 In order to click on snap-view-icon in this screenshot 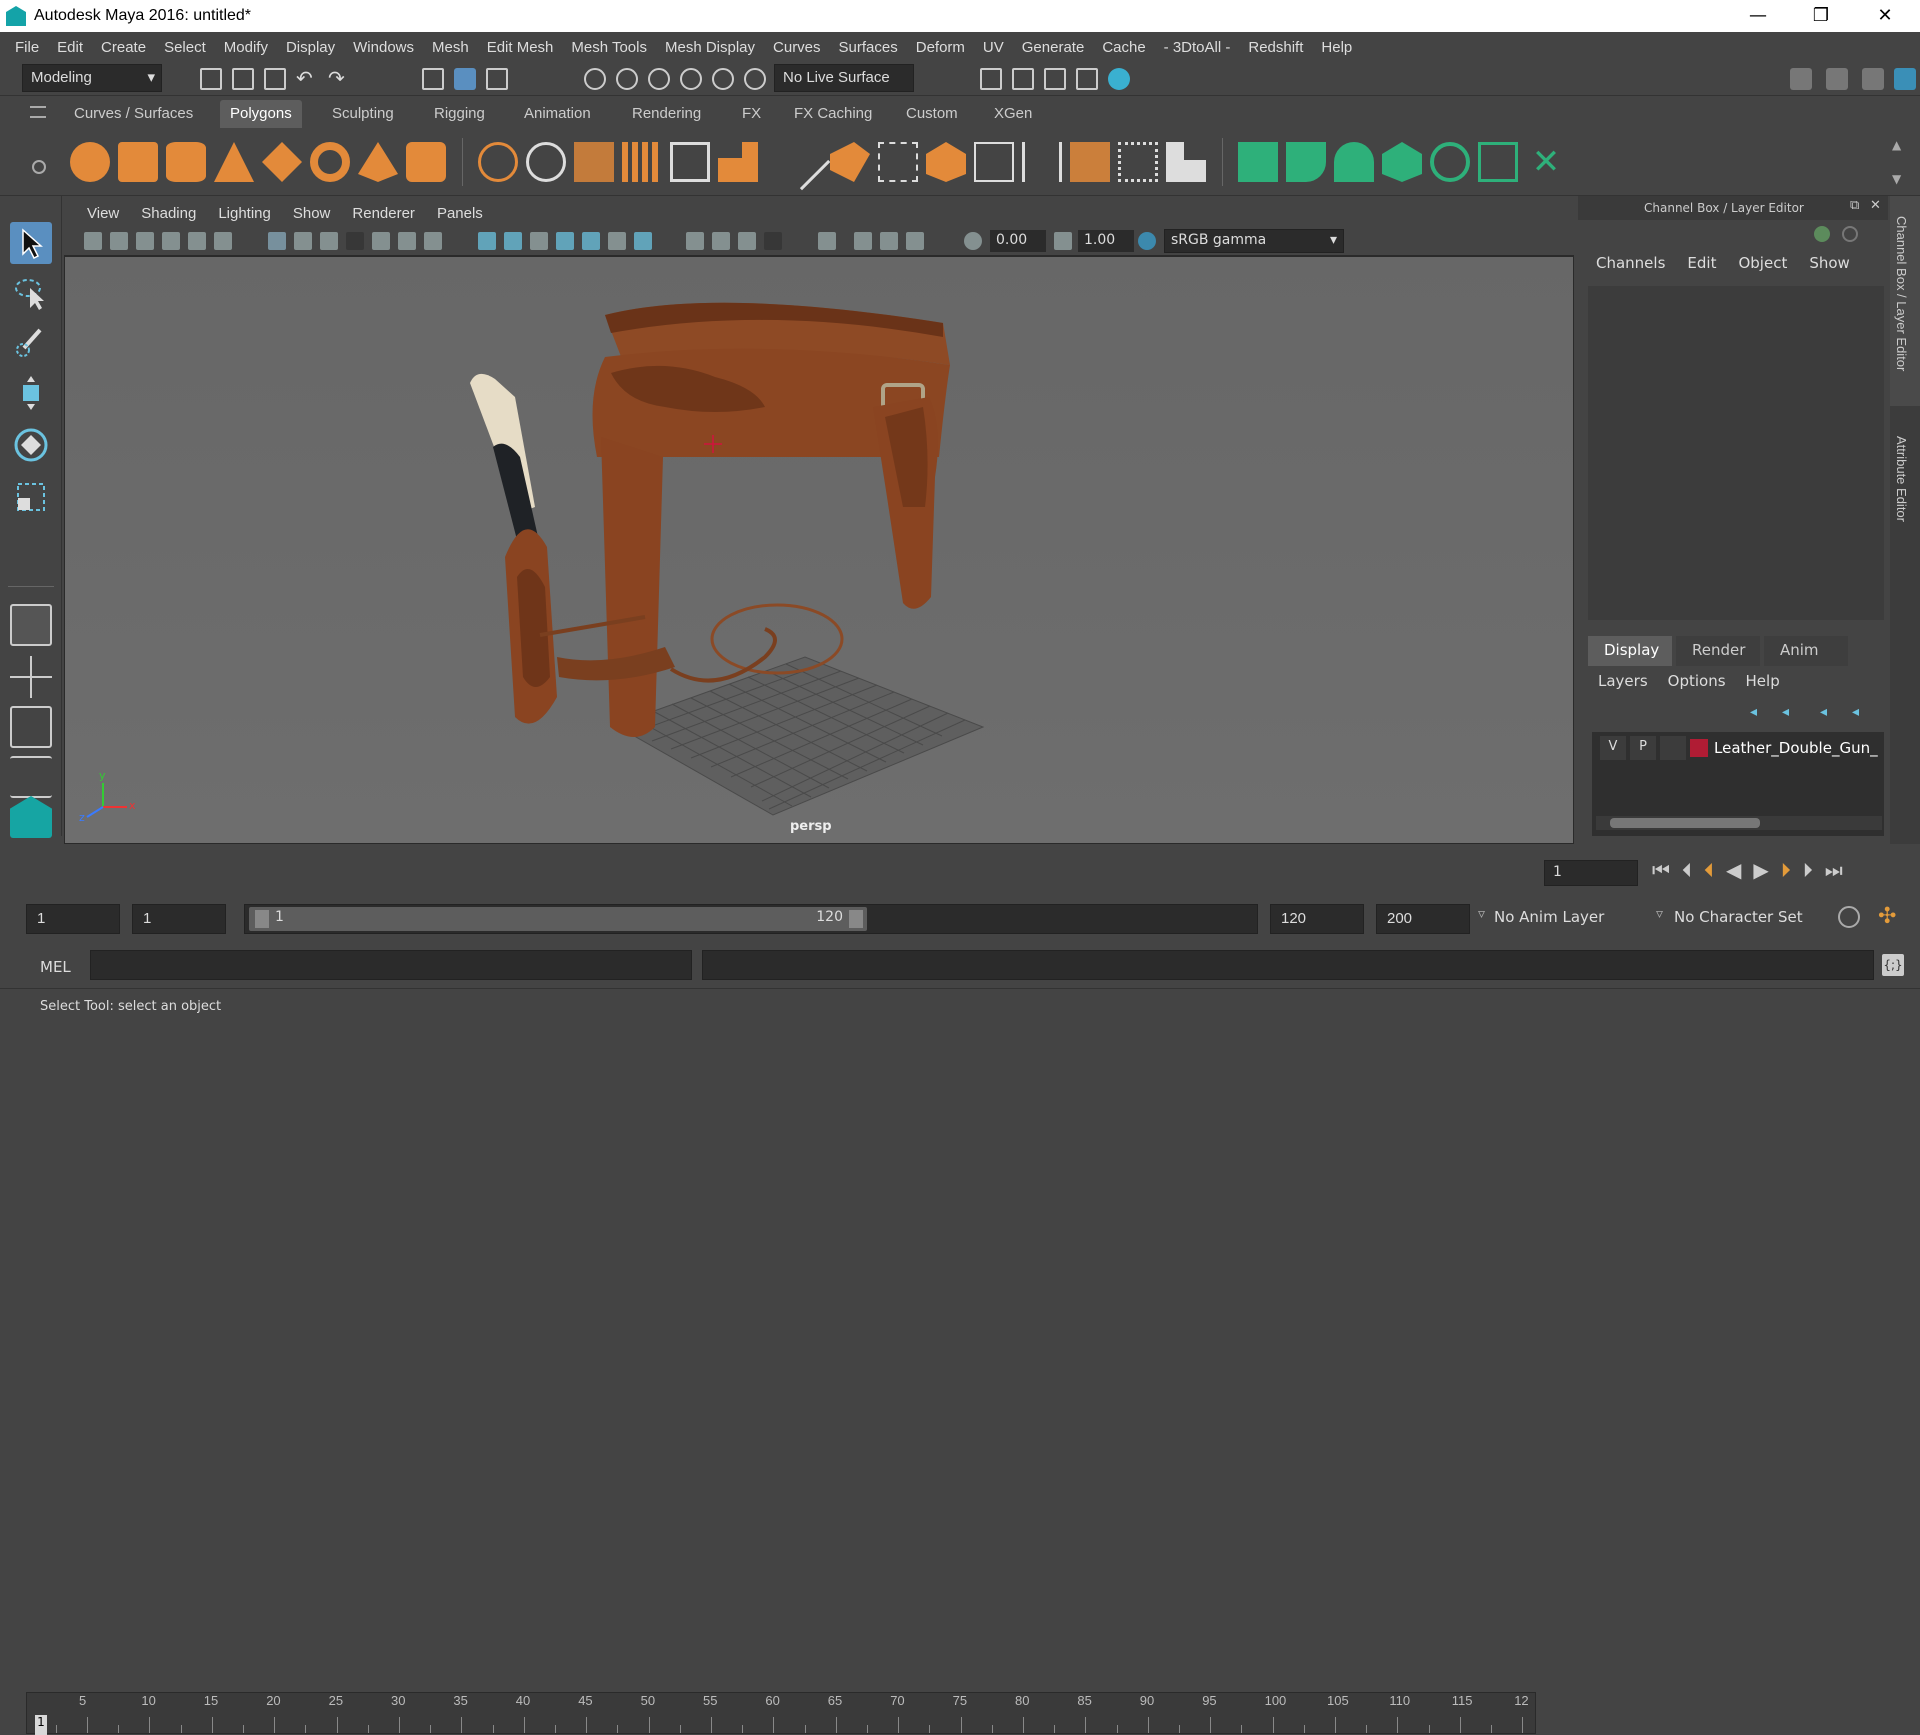, I will do `click(691, 79)`.